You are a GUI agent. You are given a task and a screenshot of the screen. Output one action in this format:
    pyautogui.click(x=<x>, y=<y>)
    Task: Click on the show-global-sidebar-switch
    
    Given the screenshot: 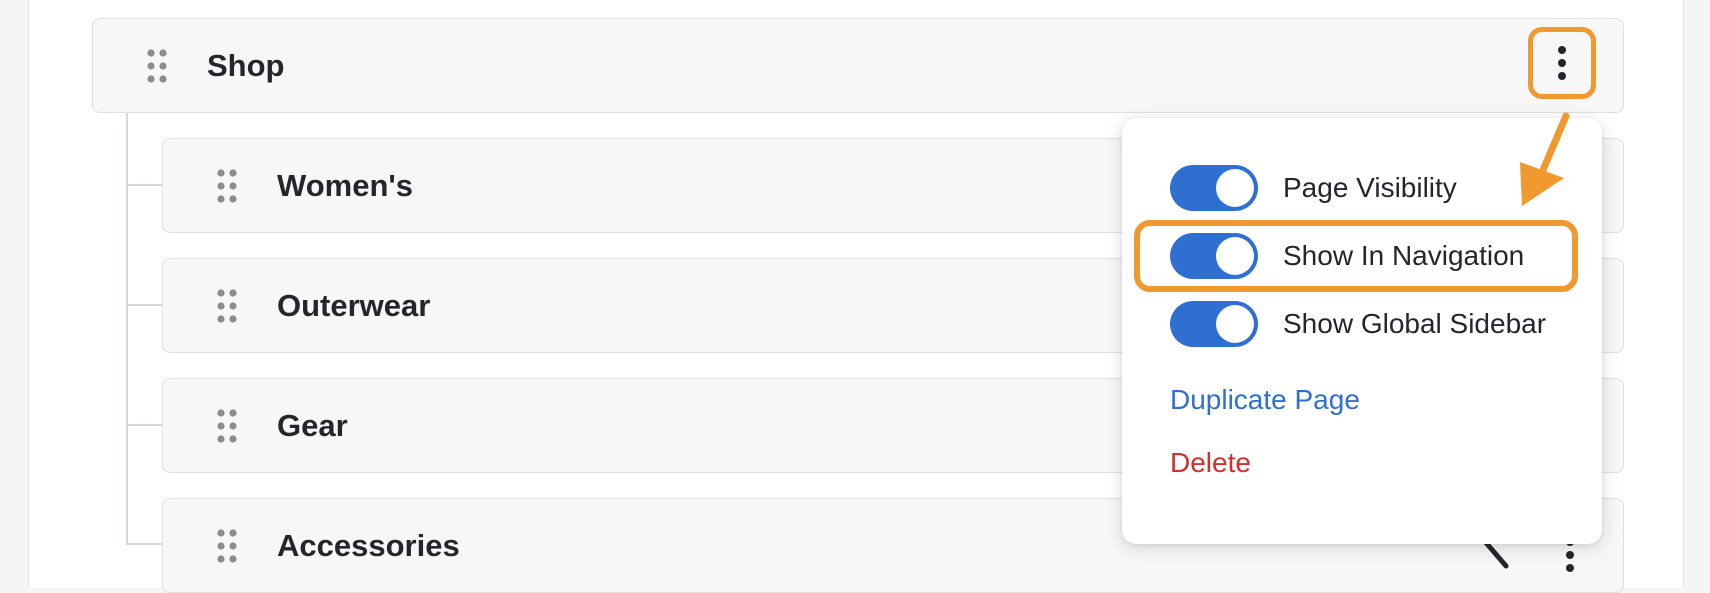 What is the action you would take?
    pyautogui.click(x=1214, y=324)
    